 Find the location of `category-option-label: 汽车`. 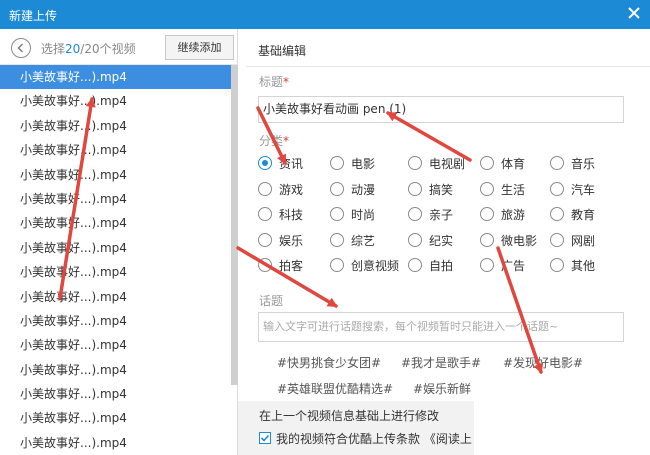

category-option-label: 汽车 is located at coordinates (583, 189).